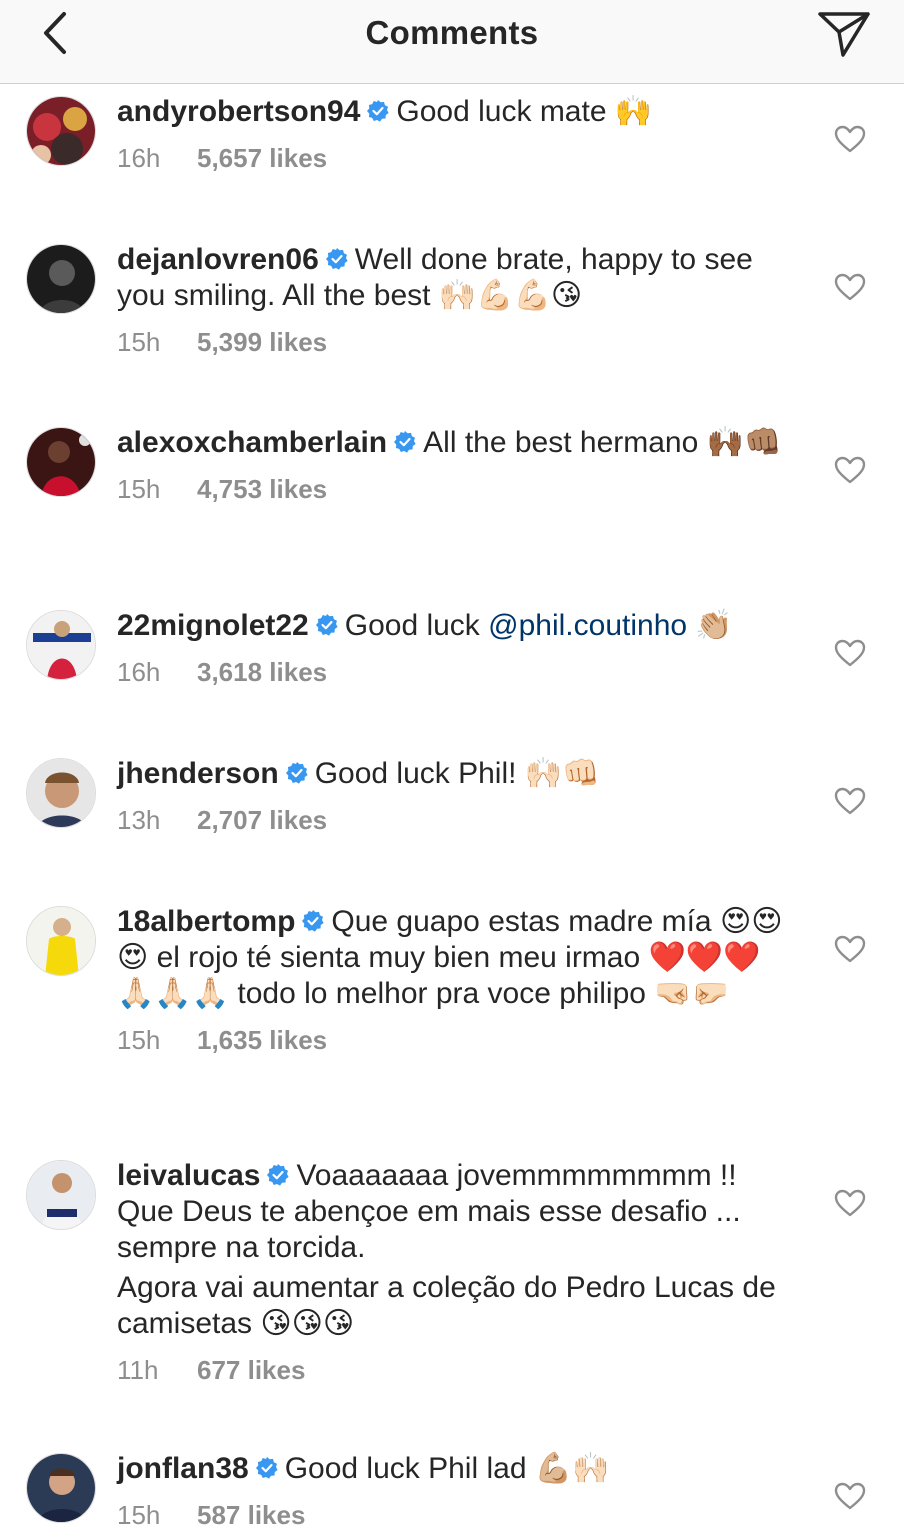 The height and width of the screenshot is (1538, 904). I want to click on comment-time: 13h, so click(139, 820).